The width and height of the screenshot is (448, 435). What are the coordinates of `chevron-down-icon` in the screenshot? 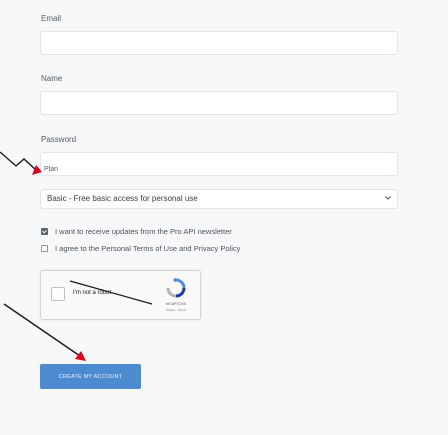 It's located at (388, 198).